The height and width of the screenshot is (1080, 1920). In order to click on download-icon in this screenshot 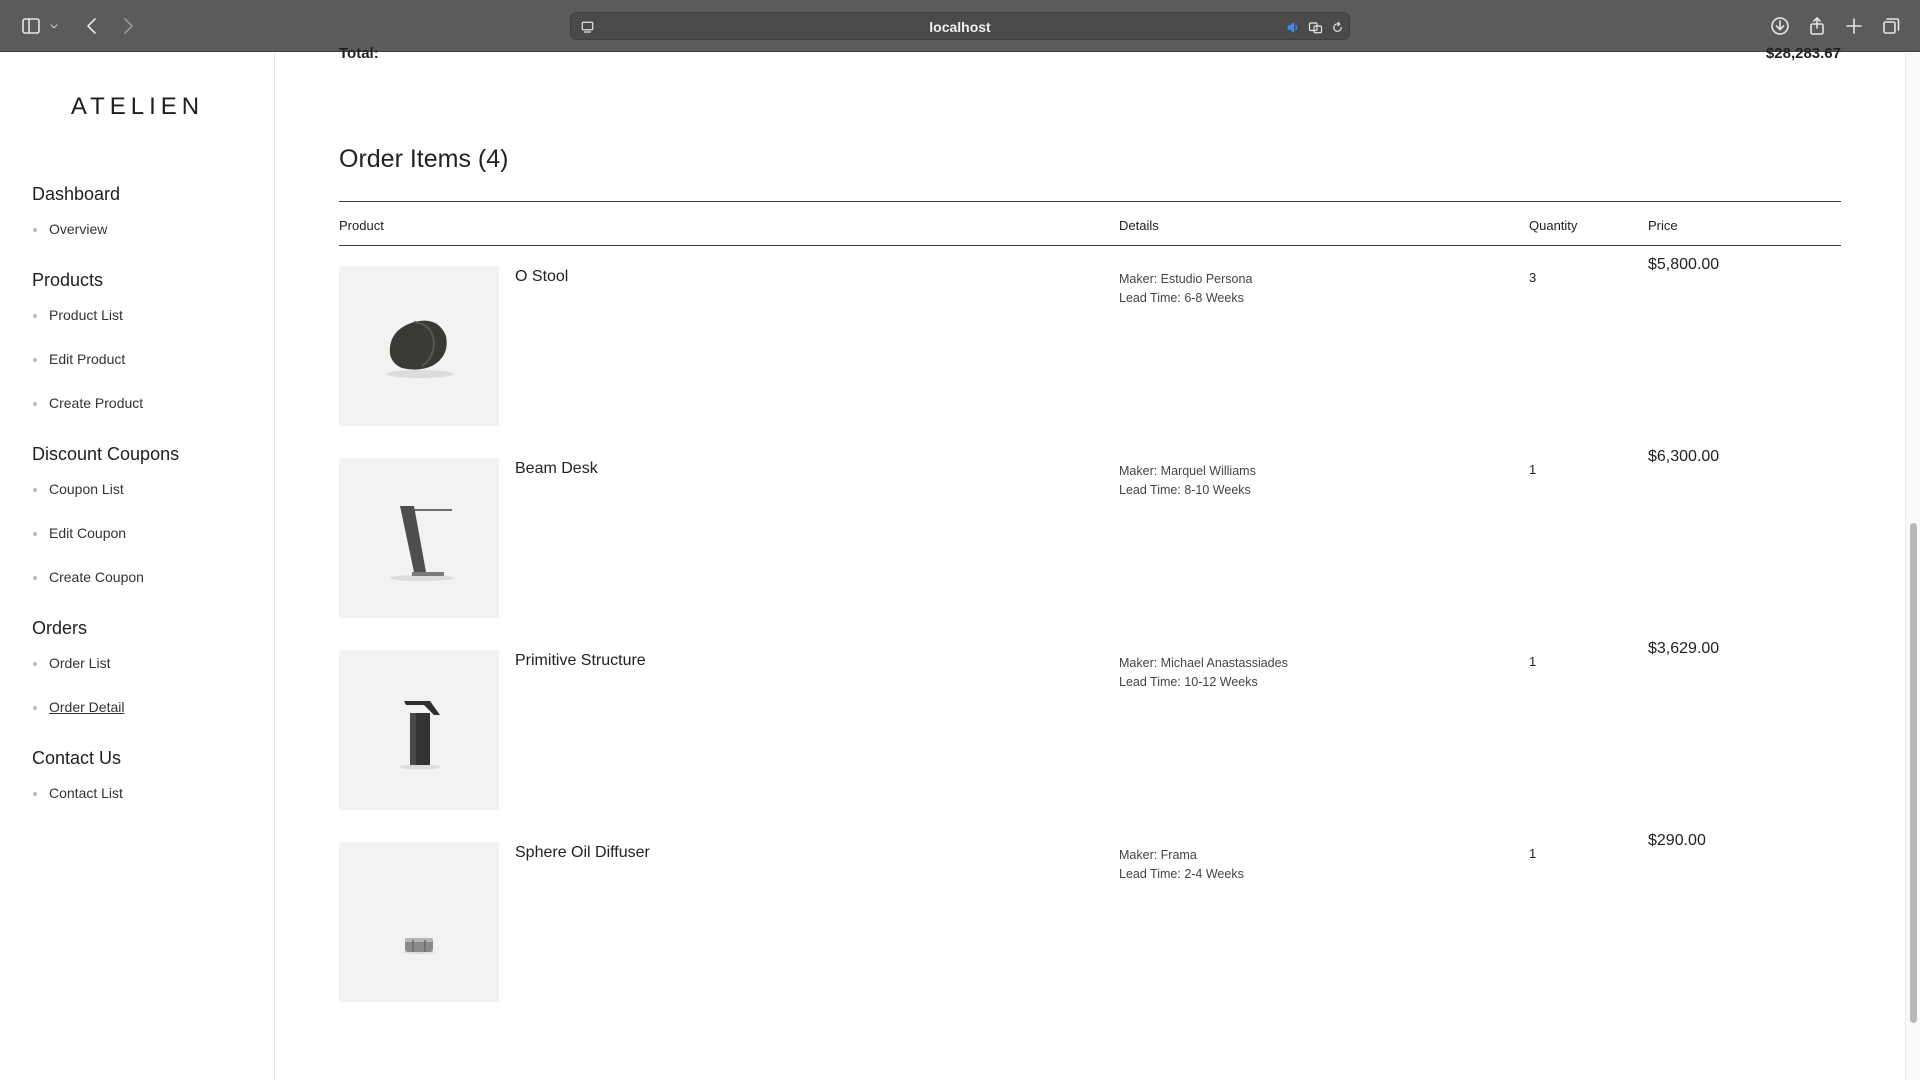, I will do `click(1780, 26)`.